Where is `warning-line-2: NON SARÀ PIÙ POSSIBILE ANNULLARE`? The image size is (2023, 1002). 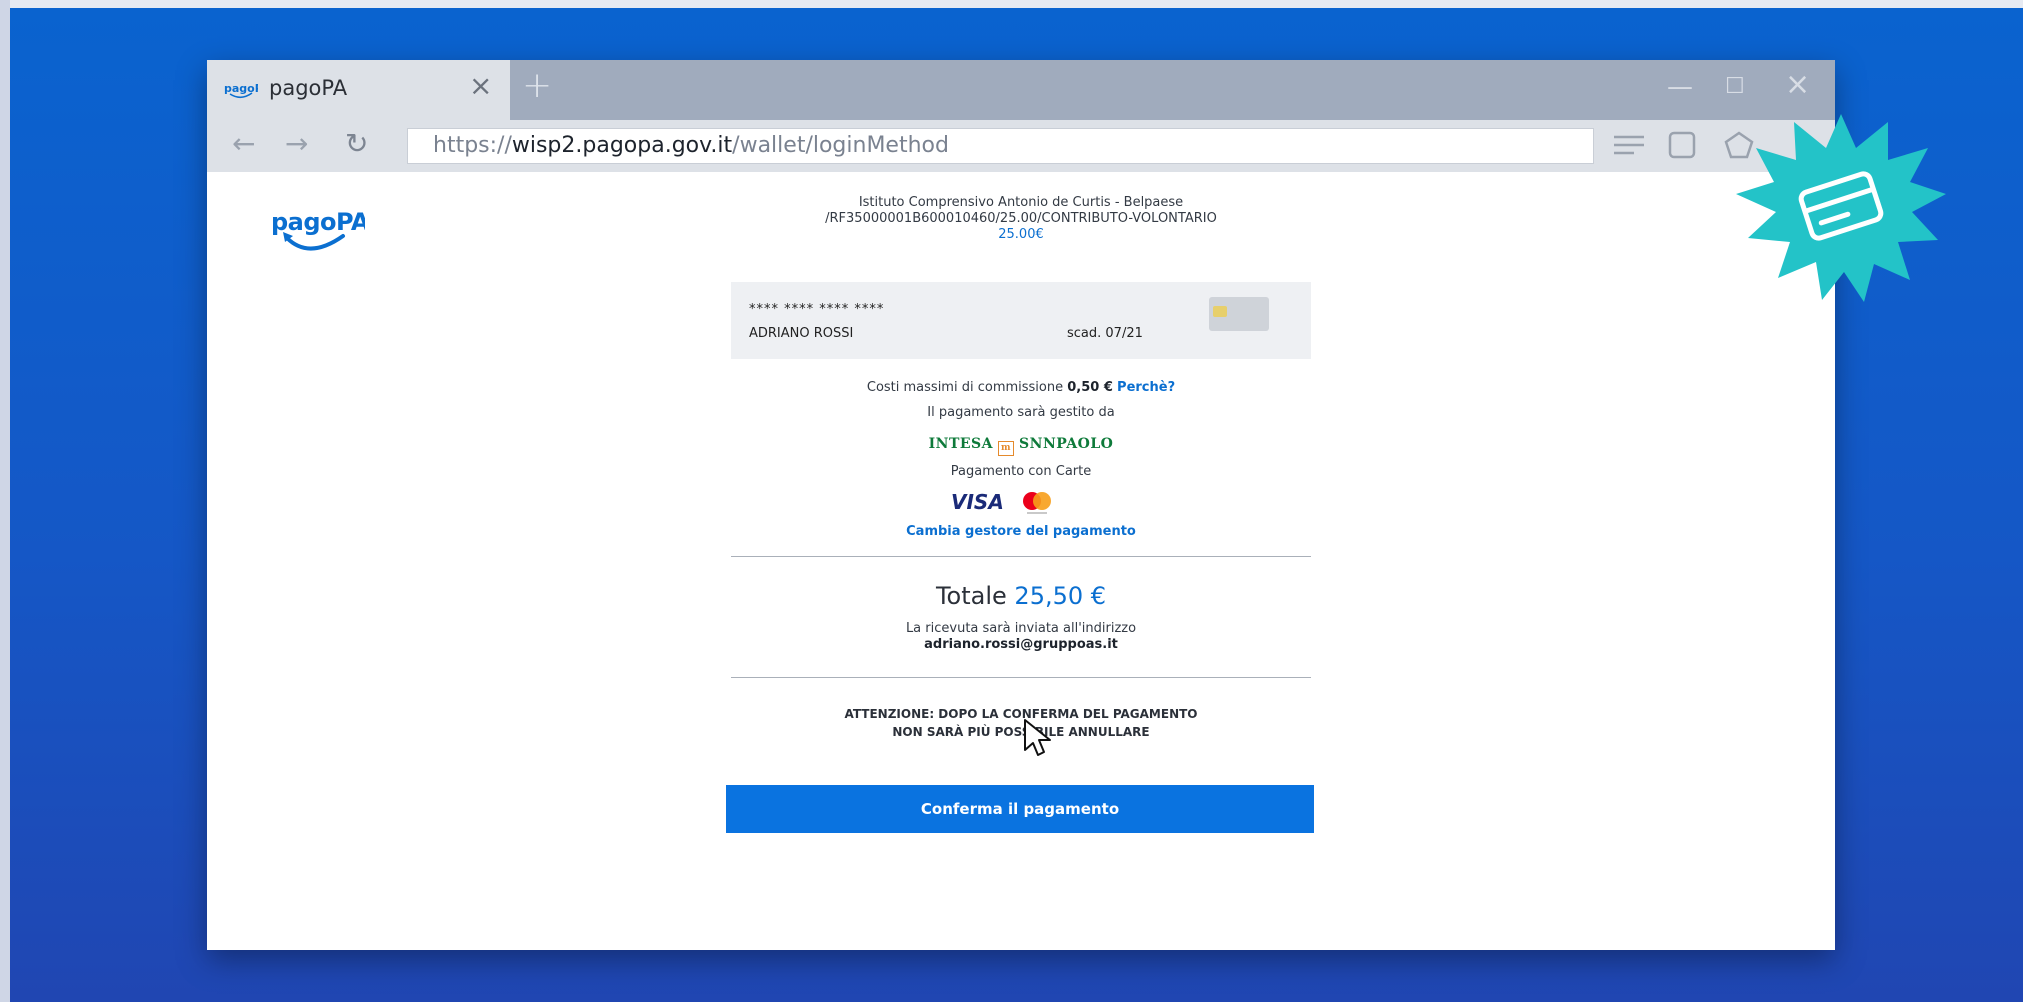 warning-line-2: NON SARÀ PIÙ POSSIBILE ANNULLARE is located at coordinates (1021, 732).